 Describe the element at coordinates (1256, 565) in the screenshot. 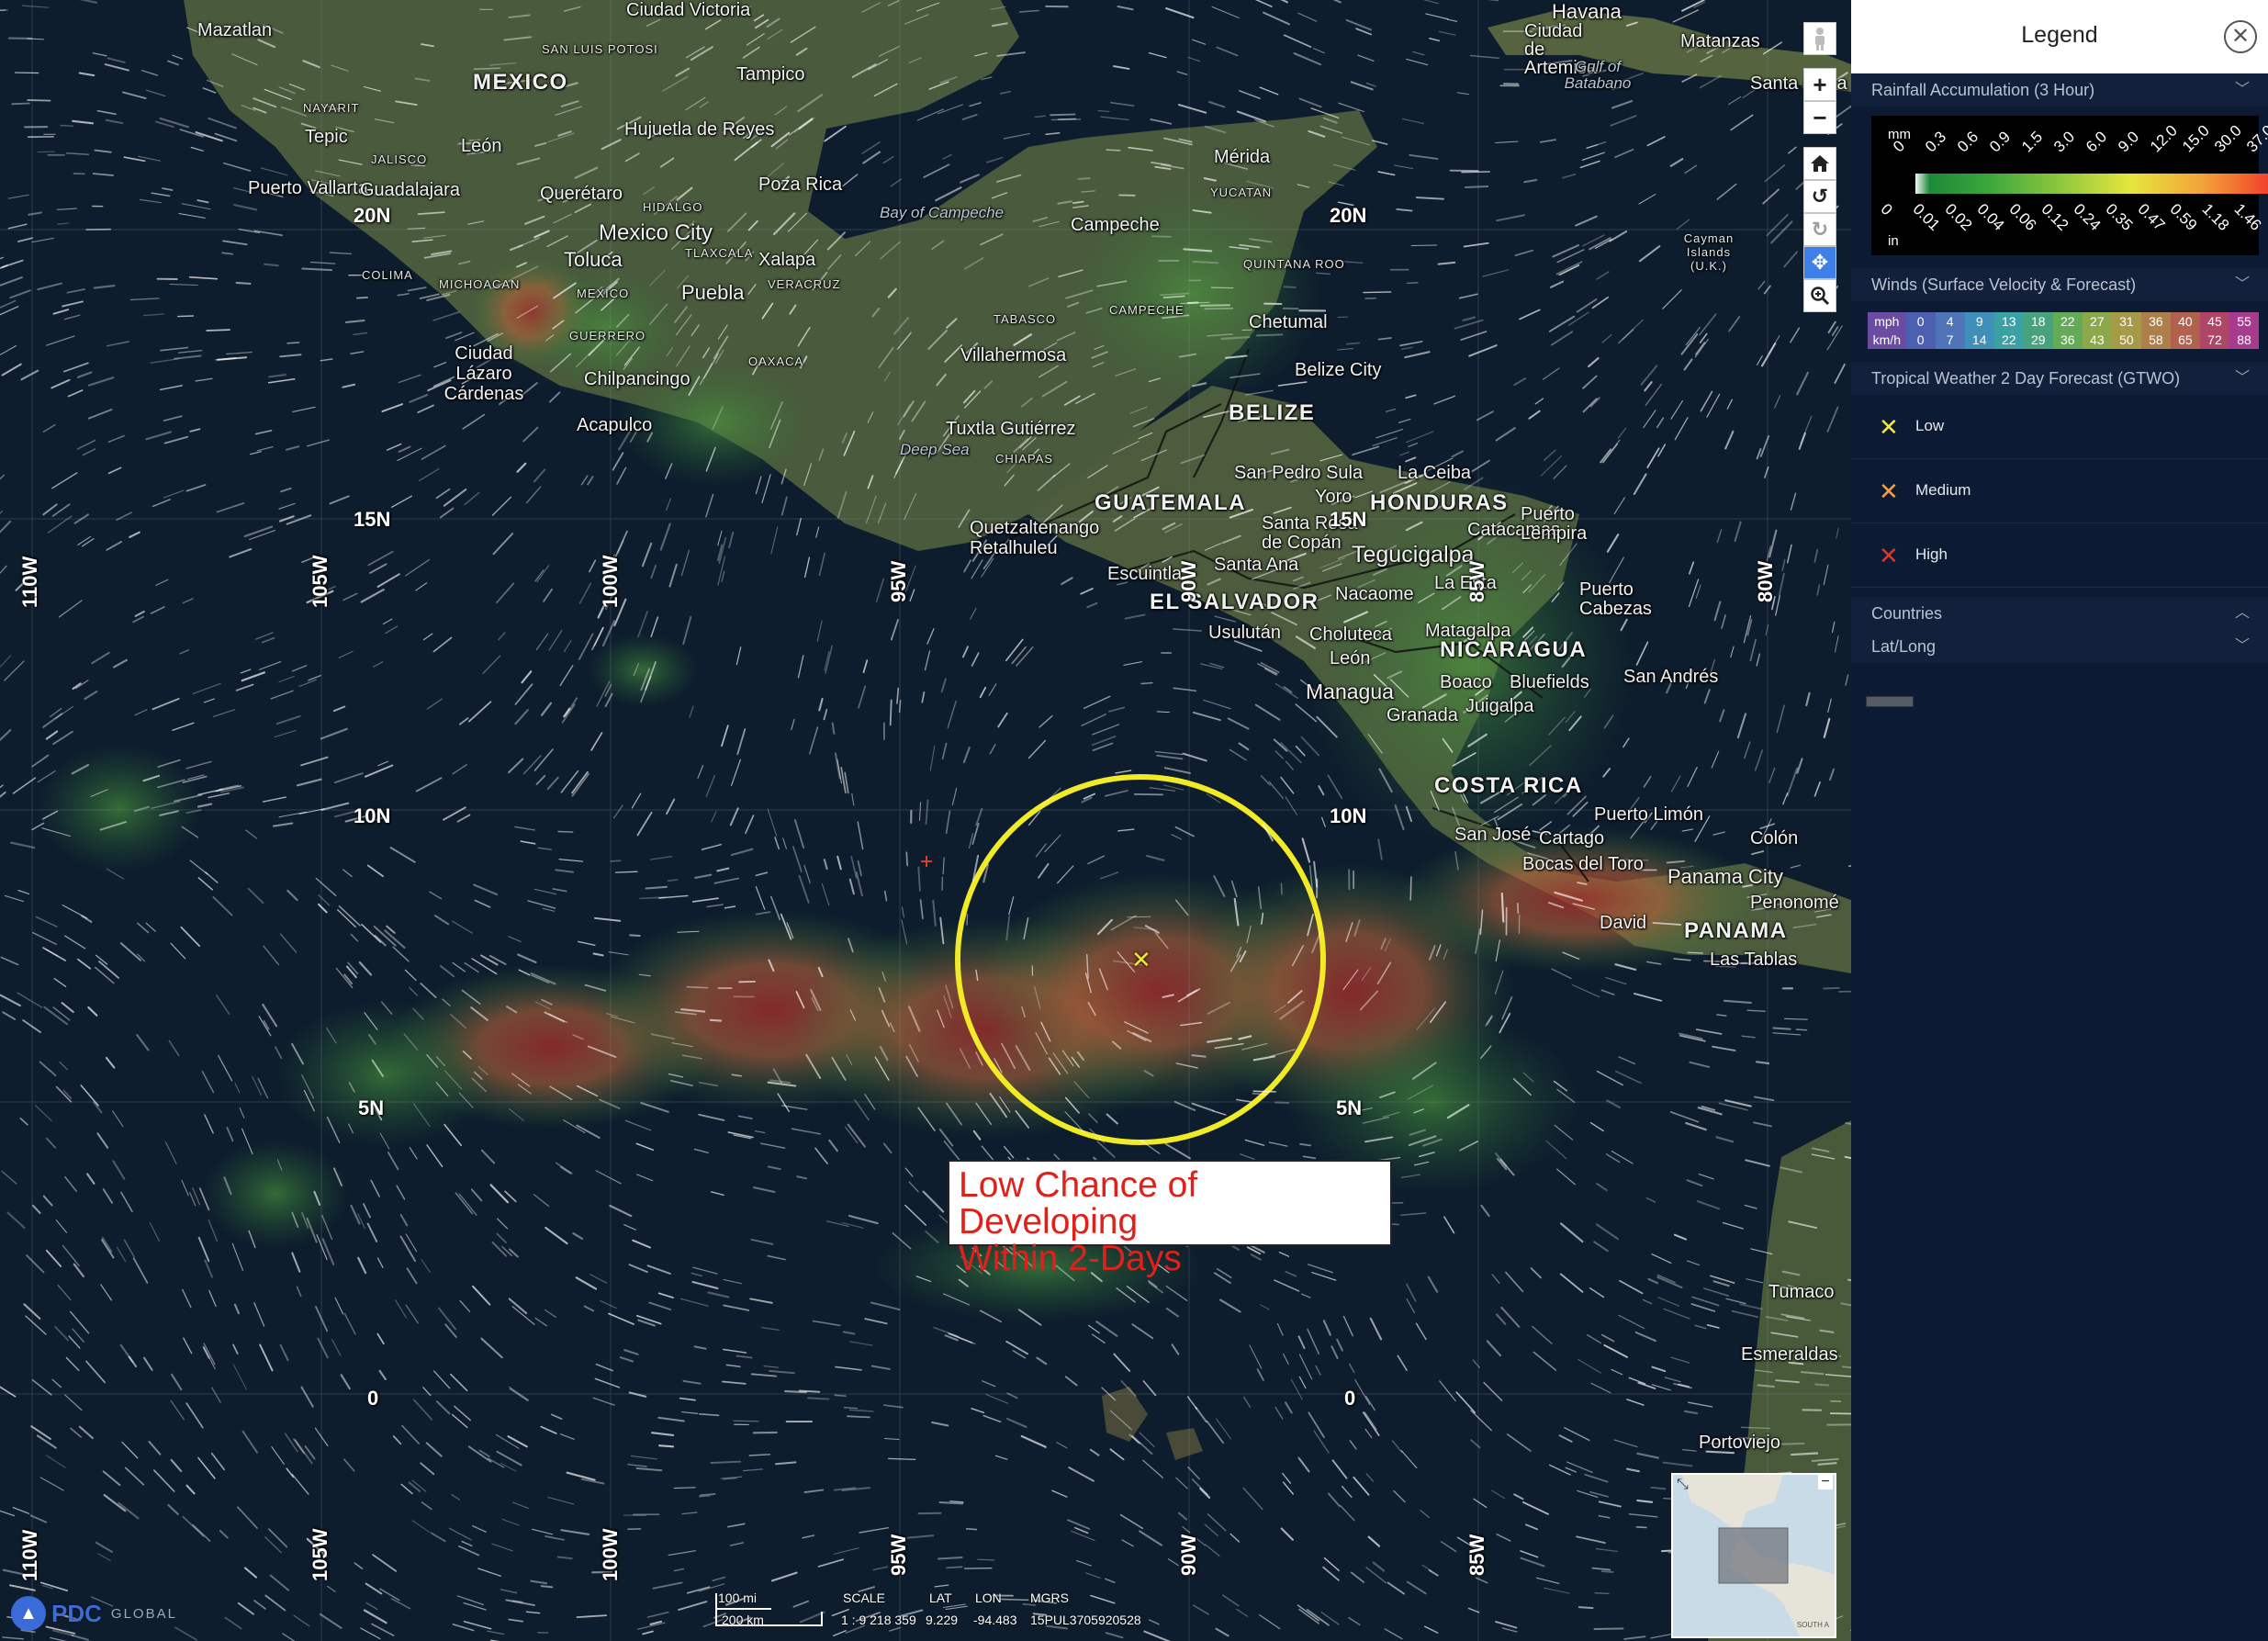

I see `label-city: Santa Ana` at that location.